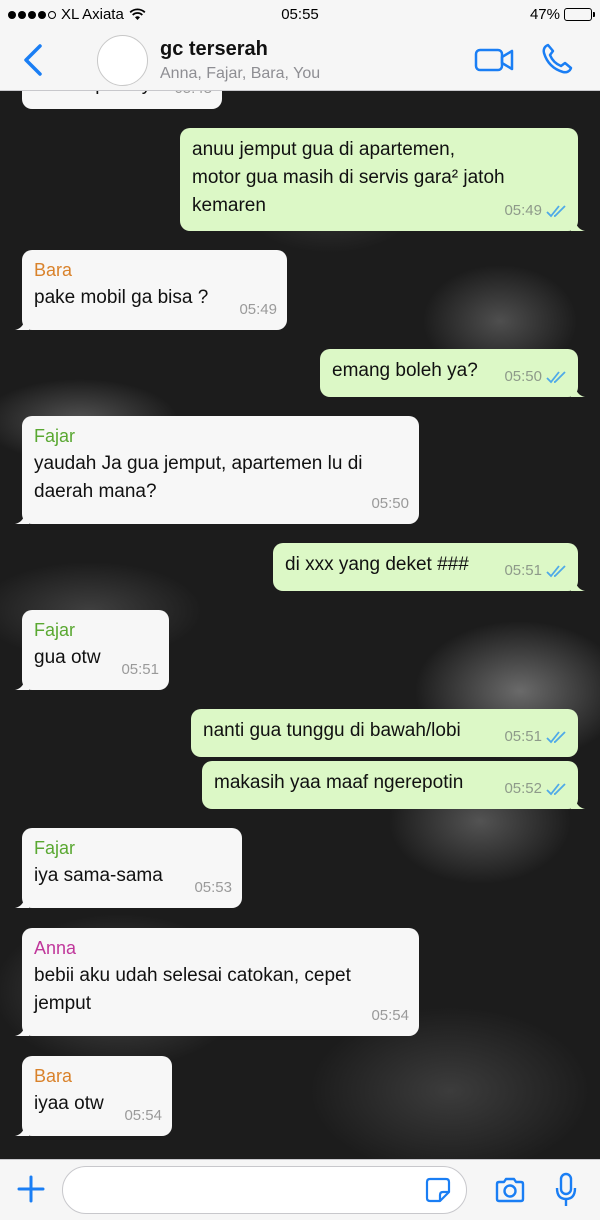  What do you see at coordinates (92, 95) in the screenshot?
I see `message-text: lu kenapa coy` at bounding box center [92, 95].